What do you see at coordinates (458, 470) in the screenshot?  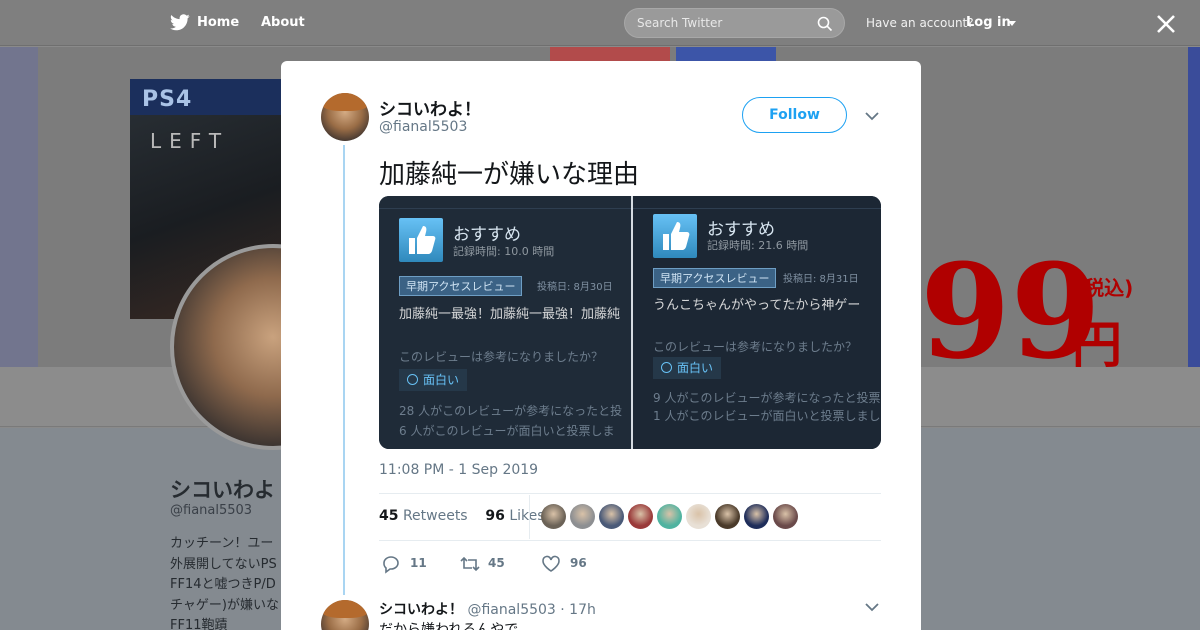 I see `tweet-timestamp: 11:08 PM - 1 Sep 2019` at bounding box center [458, 470].